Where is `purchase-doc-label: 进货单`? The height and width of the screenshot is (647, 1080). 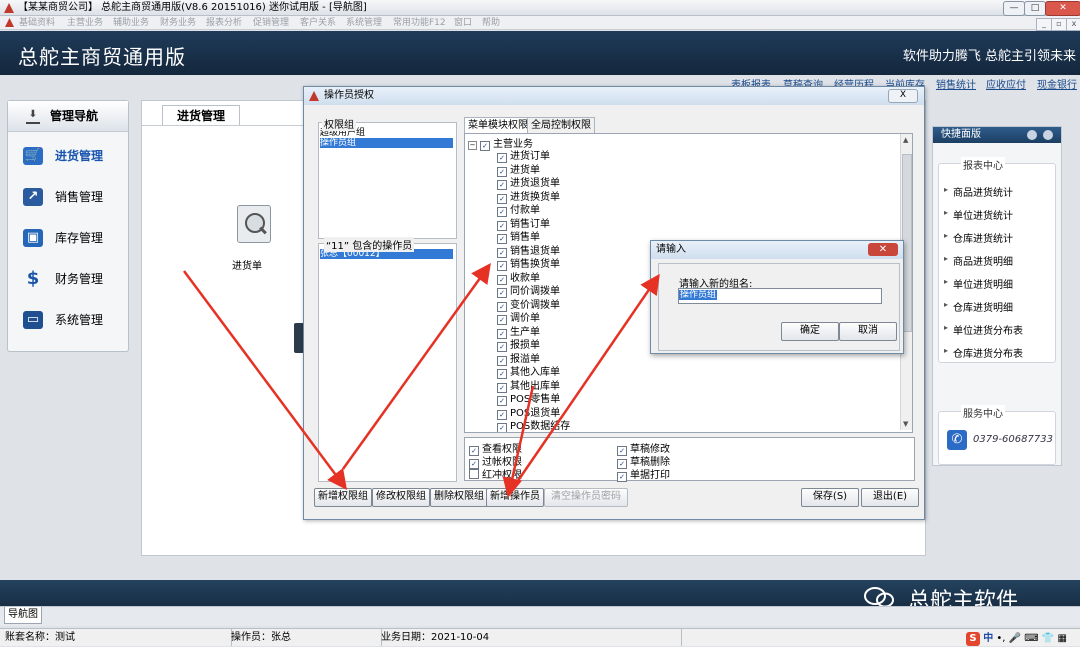 purchase-doc-label: 进货单 is located at coordinates (247, 264).